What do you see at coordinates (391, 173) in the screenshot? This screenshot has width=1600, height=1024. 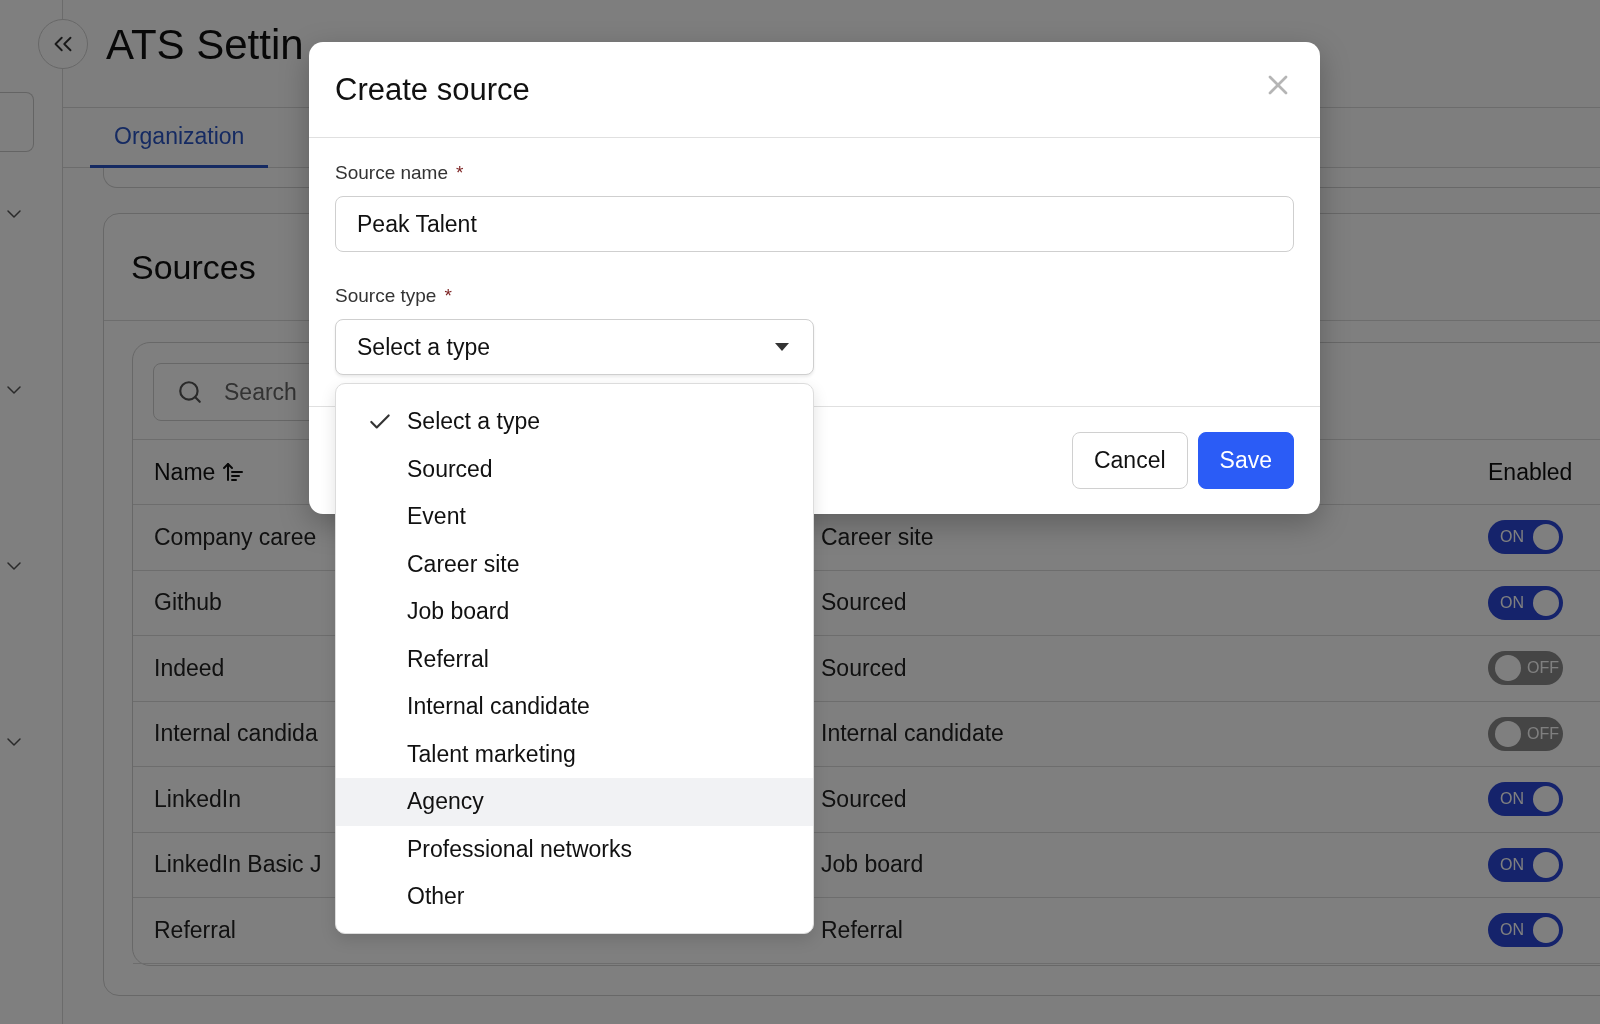 I see `field-label: Source name` at bounding box center [391, 173].